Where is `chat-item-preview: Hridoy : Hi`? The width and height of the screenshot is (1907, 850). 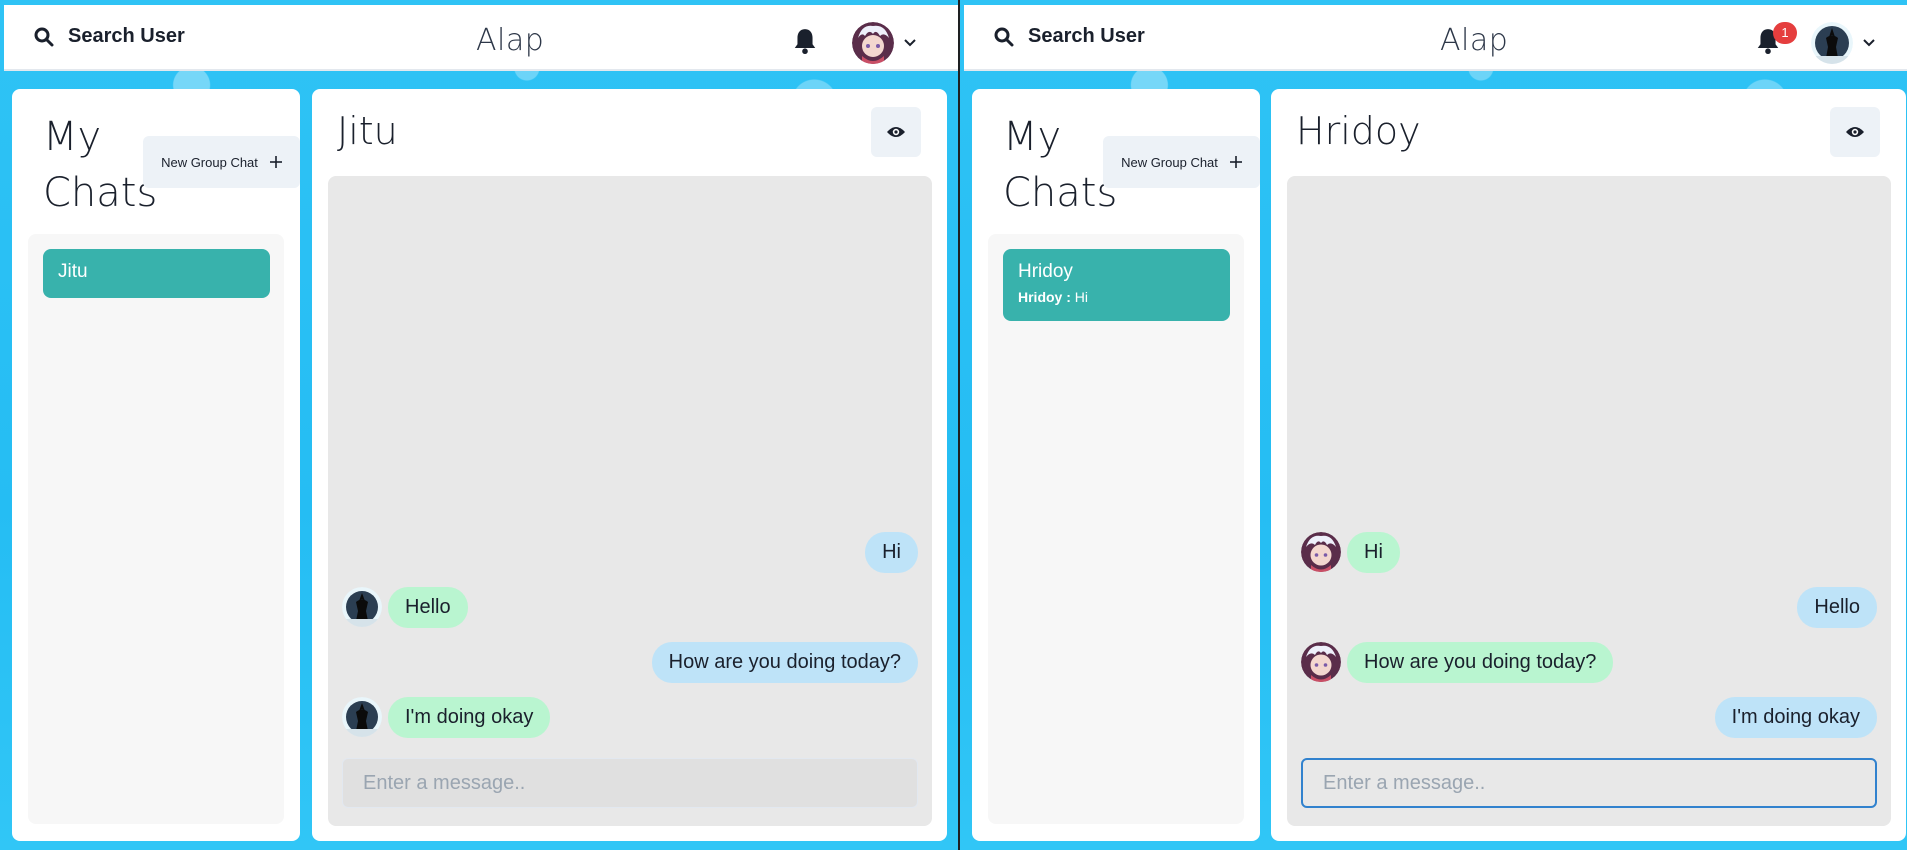 chat-item-preview: Hridoy : Hi is located at coordinates (1116, 297).